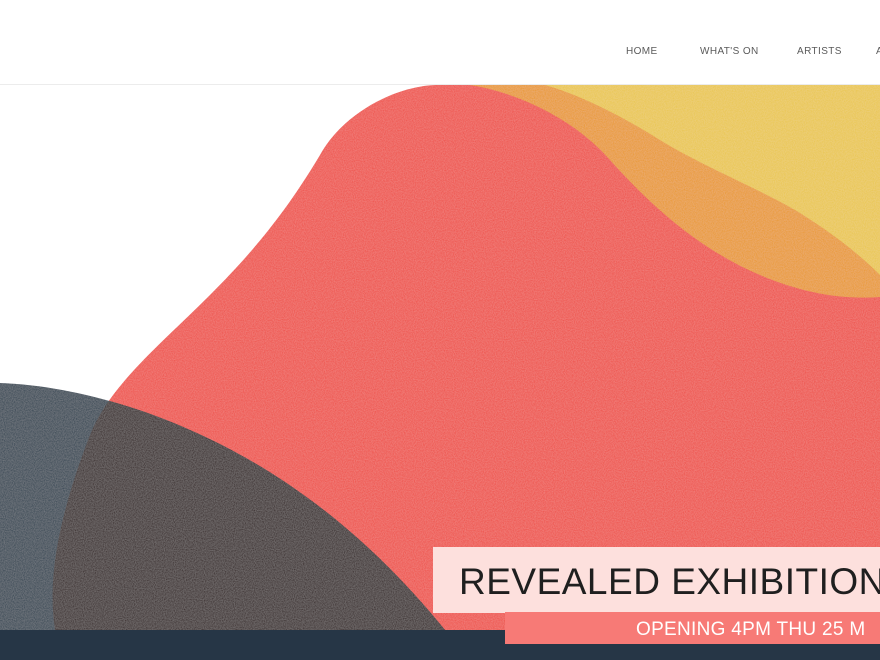 The image size is (880, 660). Describe the element at coordinates (669, 581) in the screenshot. I see `exhibition-title: REVEALED EXHIBITION` at that location.